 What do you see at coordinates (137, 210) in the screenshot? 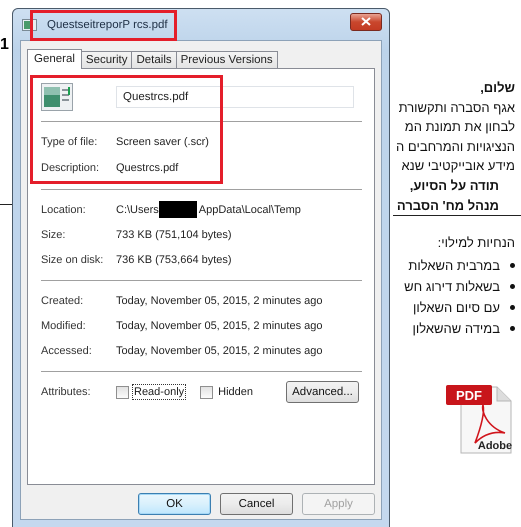
I see `field-value: C:\Users` at bounding box center [137, 210].